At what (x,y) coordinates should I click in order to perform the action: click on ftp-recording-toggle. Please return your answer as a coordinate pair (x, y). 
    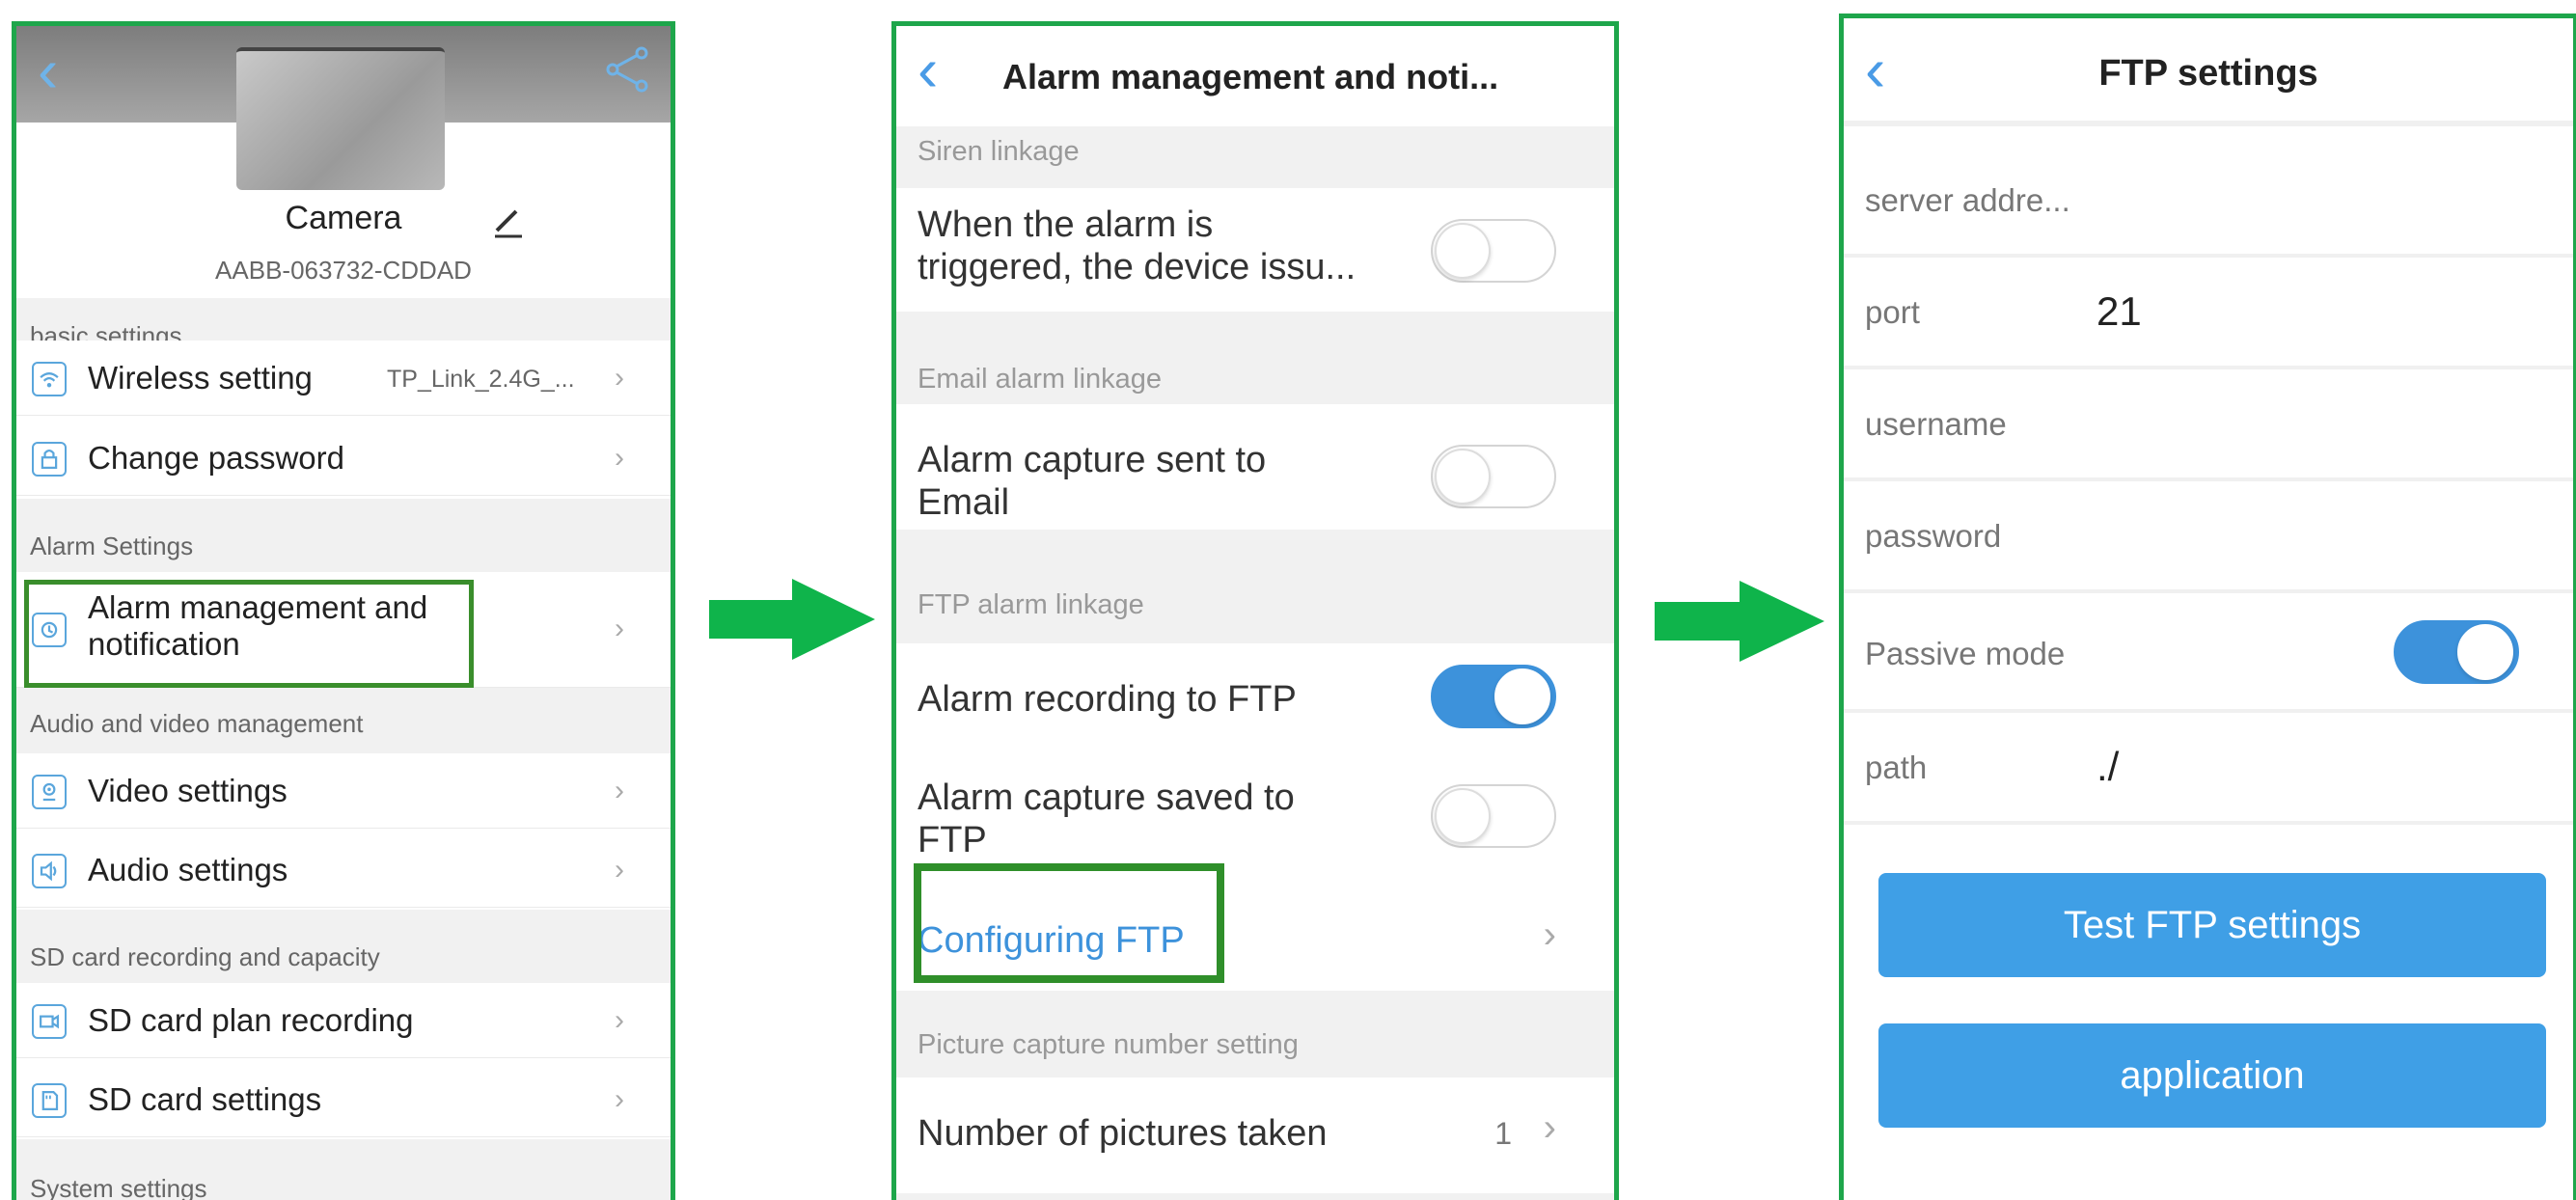
    Looking at the image, I should click on (1494, 696).